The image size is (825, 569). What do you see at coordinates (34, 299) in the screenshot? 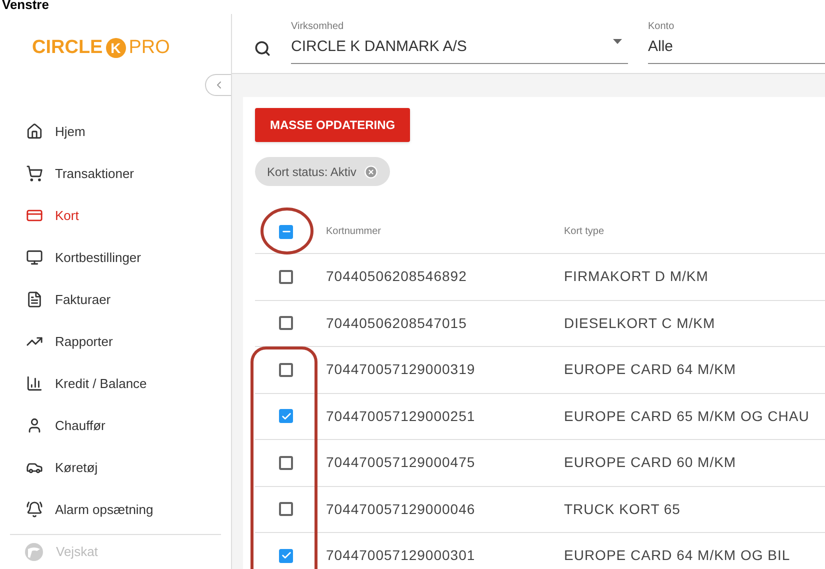
I see `document-icon` at bounding box center [34, 299].